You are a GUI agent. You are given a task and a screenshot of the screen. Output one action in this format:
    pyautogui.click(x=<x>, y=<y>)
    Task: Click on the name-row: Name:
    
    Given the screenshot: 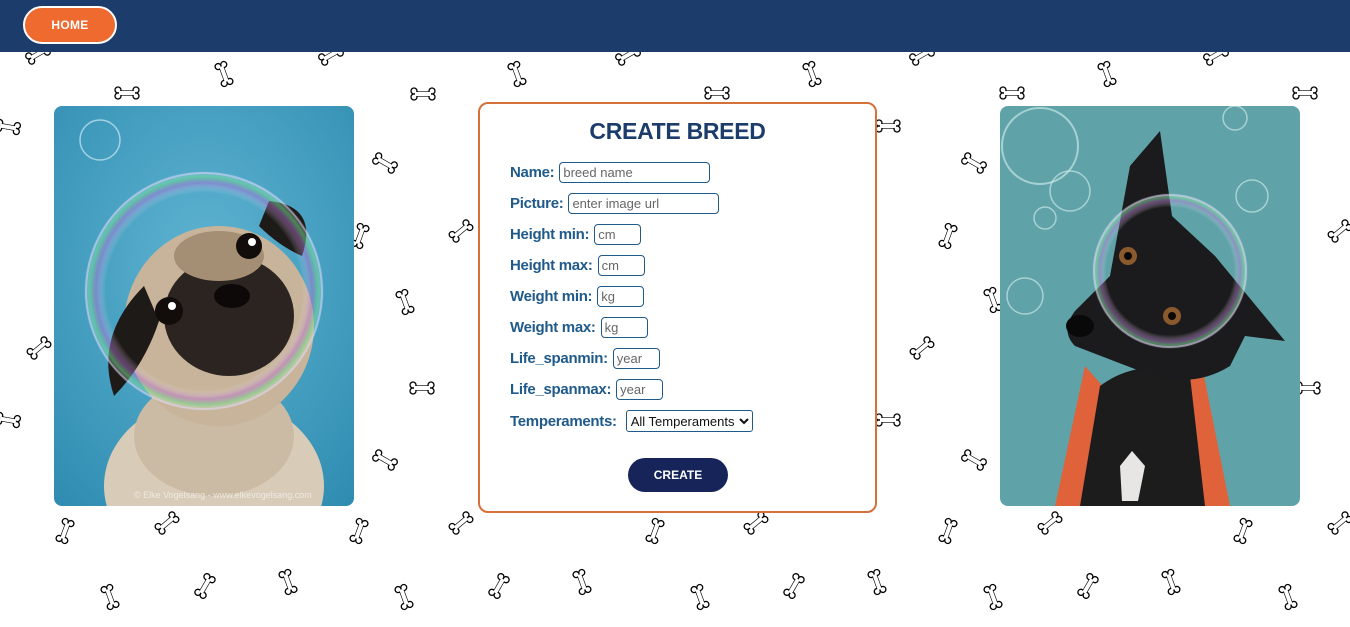 What is the action you would take?
    pyautogui.click(x=610, y=172)
    